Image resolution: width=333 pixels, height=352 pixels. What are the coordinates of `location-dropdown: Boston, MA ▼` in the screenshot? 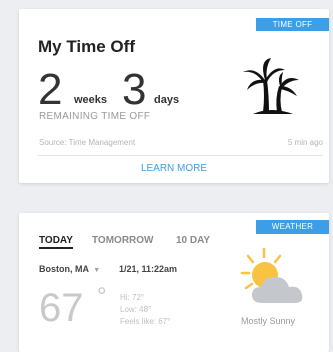 It's located at (69, 269).